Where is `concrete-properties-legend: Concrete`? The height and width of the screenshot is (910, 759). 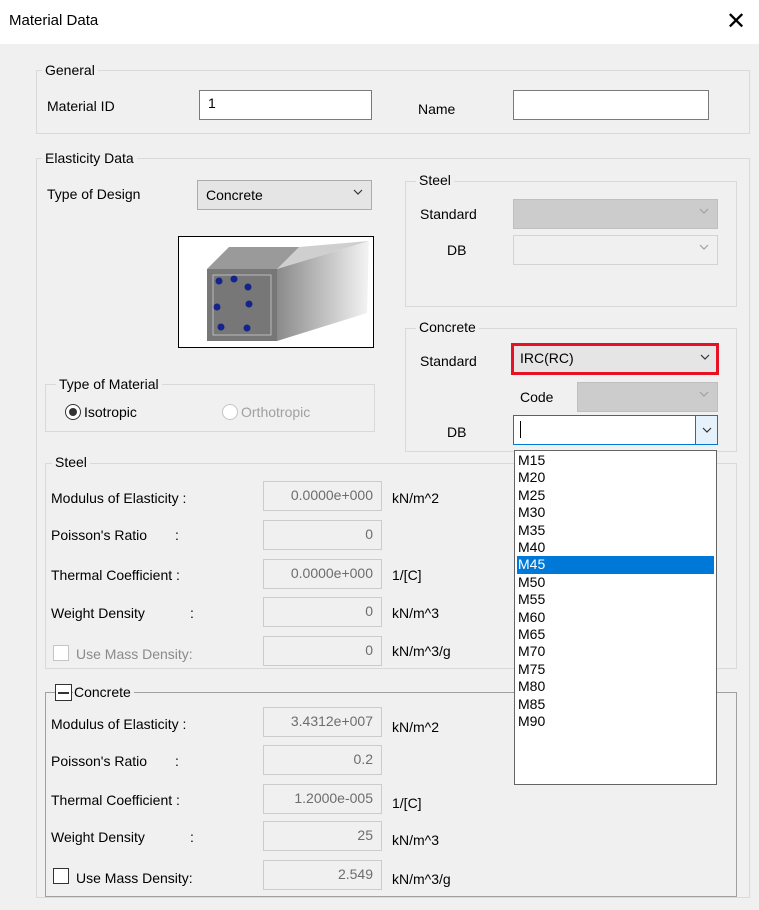
concrete-properties-legend: Concrete is located at coordinates (103, 692).